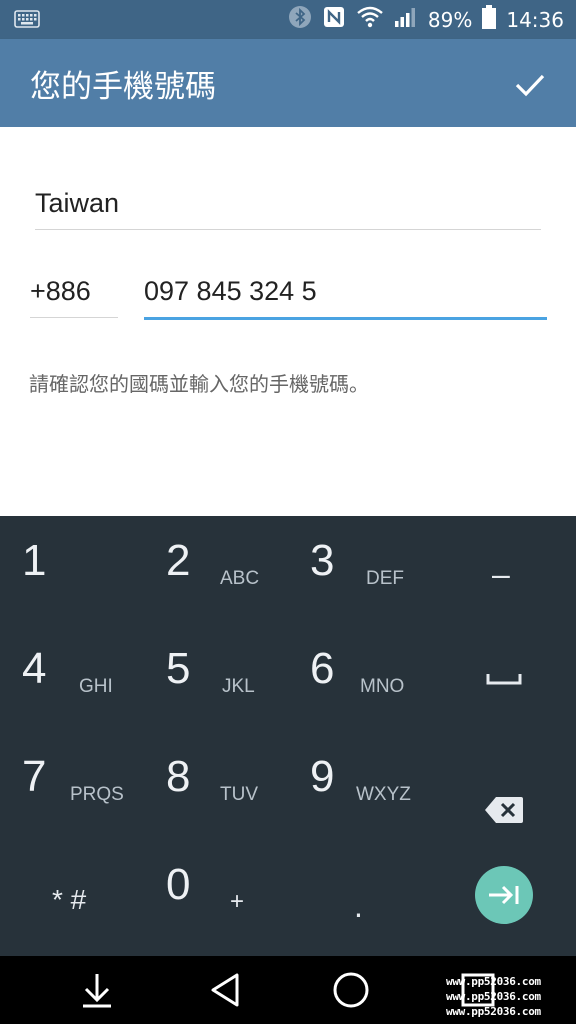 The image size is (576, 1024). What do you see at coordinates (96, 686) in the screenshot?
I see `key-letters: GHI` at bounding box center [96, 686].